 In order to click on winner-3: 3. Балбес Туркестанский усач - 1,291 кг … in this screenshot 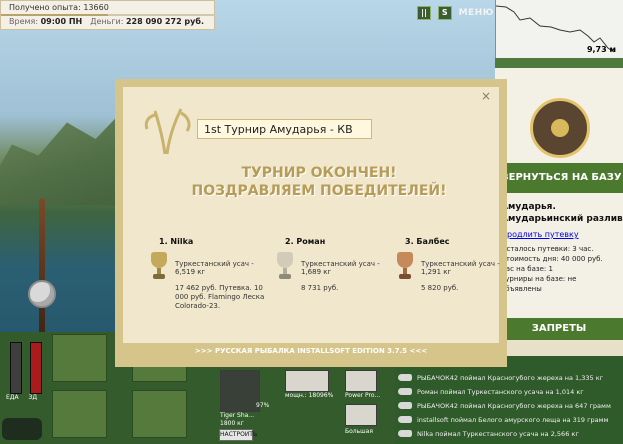, I will do `click(456, 265)`.